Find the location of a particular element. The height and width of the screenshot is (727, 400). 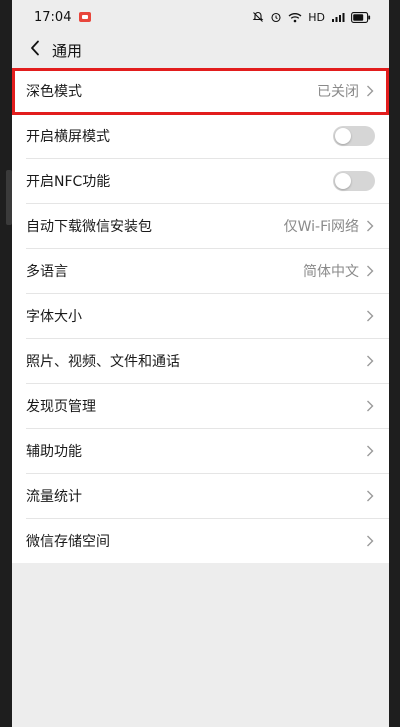

row-label: 辅助功能 is located at coordinates (54, 451).